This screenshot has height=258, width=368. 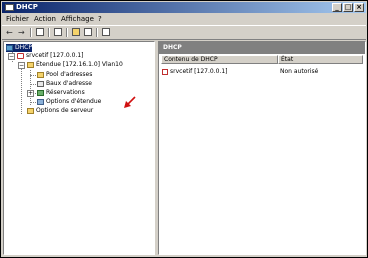 I want to click on tree-item-dhcp-root: DHCP, so click(x=19, y=48).